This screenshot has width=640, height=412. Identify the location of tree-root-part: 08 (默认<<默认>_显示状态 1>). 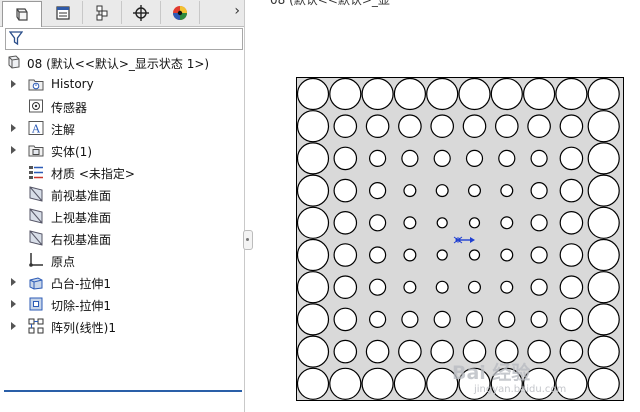
(122, 62).